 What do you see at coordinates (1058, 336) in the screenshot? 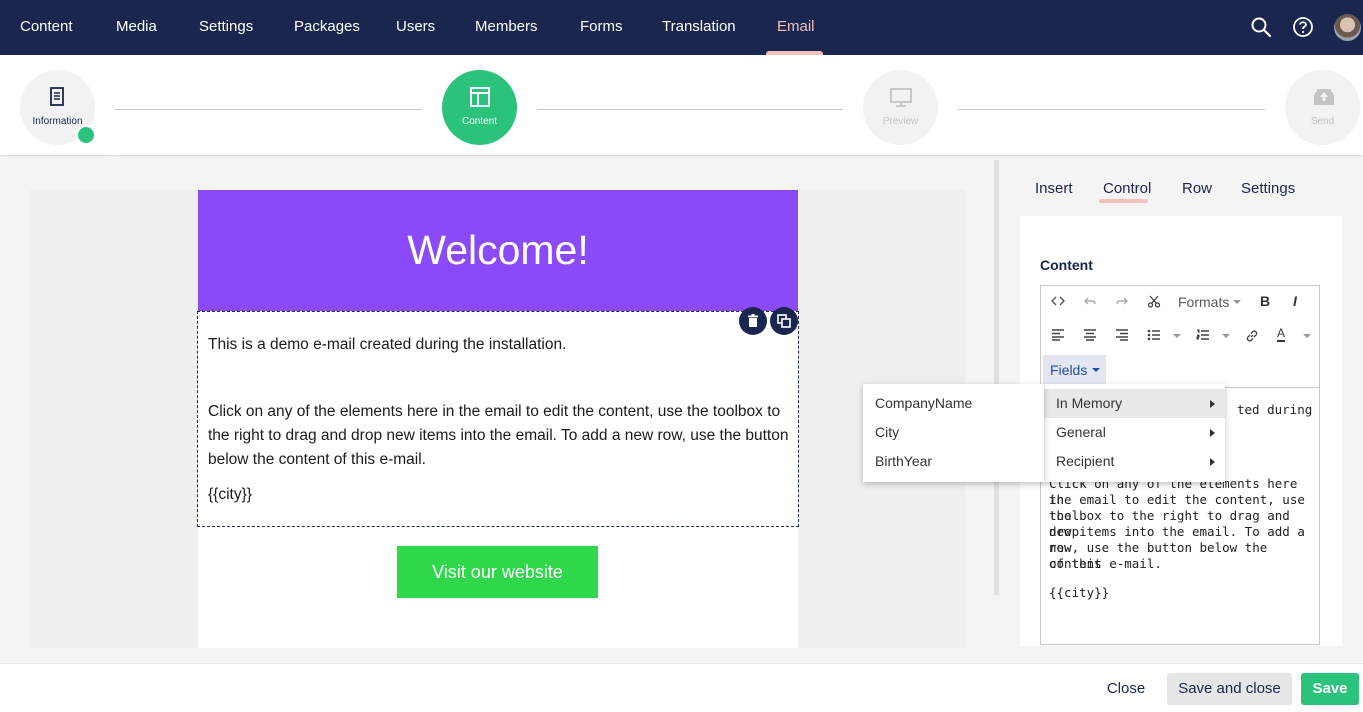
I see `align-left-icon` at bounding box center [1058, 336].